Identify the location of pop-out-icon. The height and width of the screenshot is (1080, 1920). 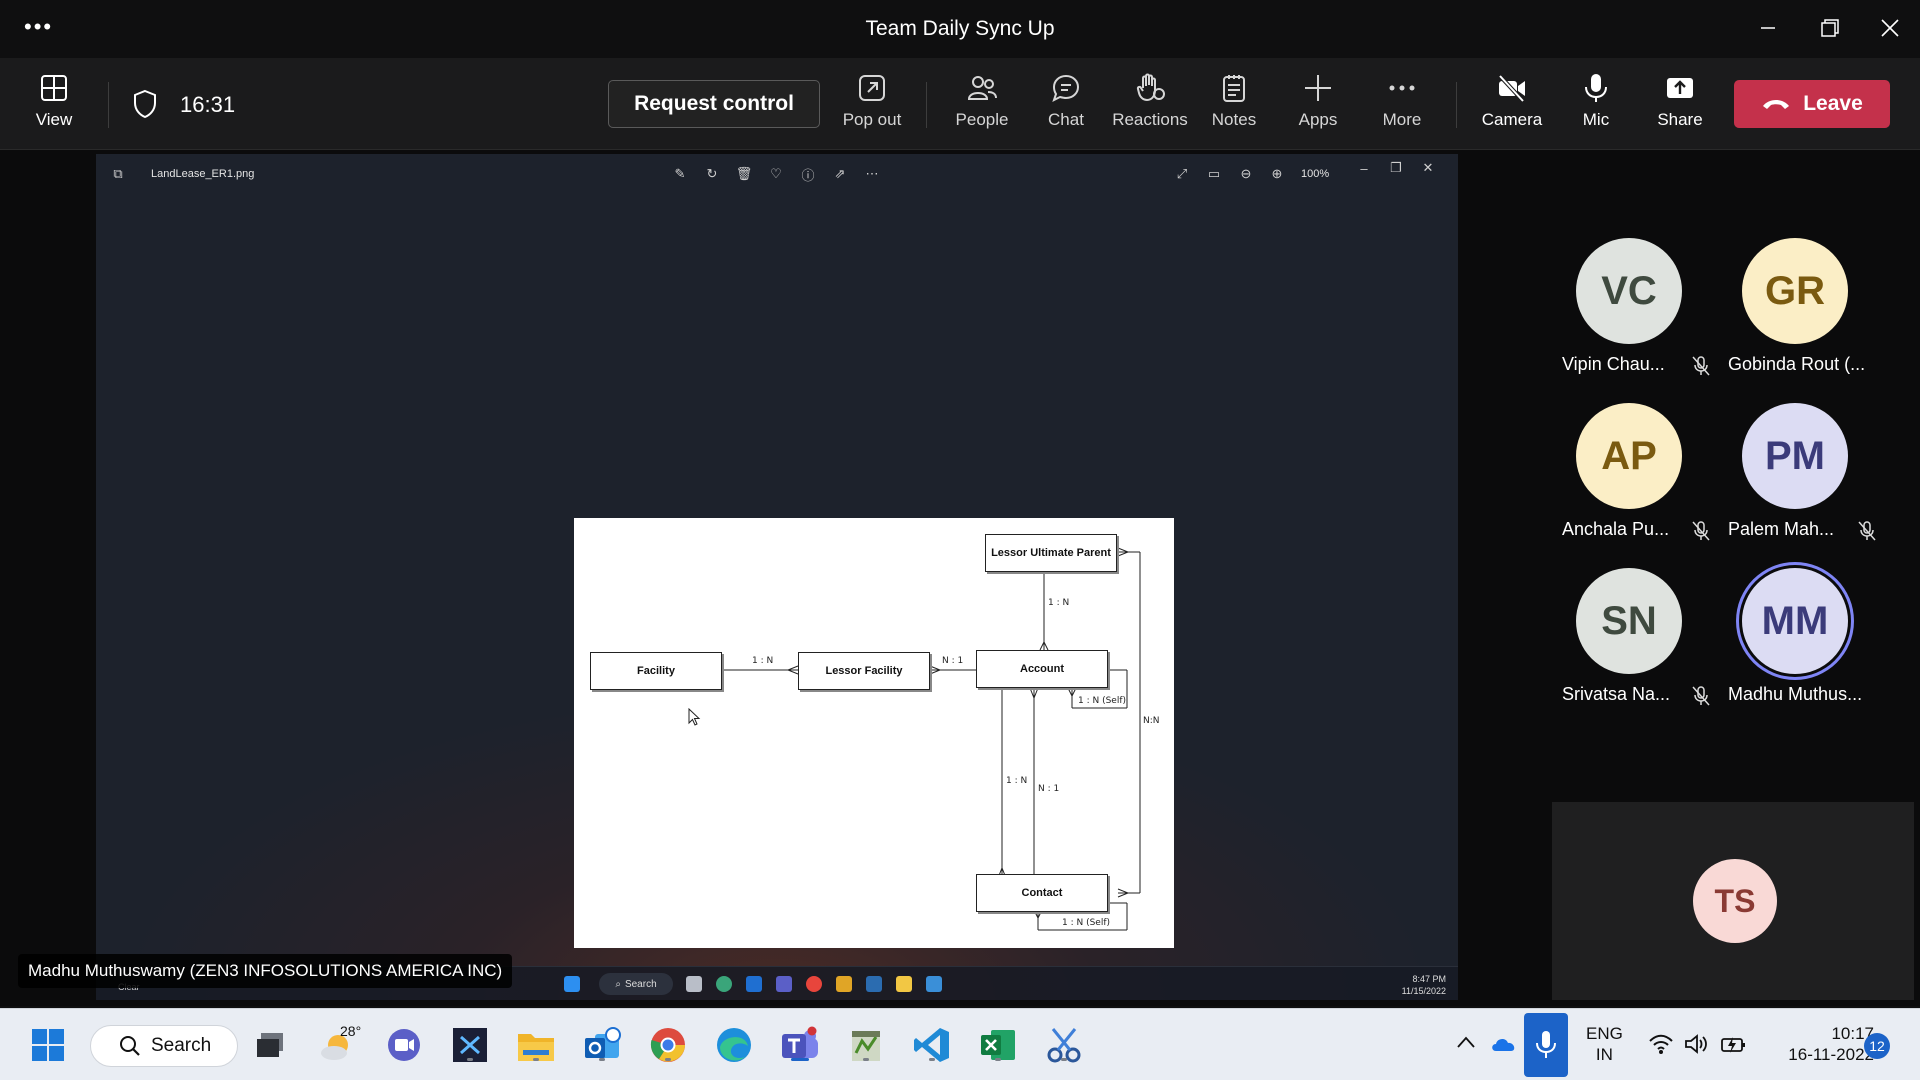
(872, 88).